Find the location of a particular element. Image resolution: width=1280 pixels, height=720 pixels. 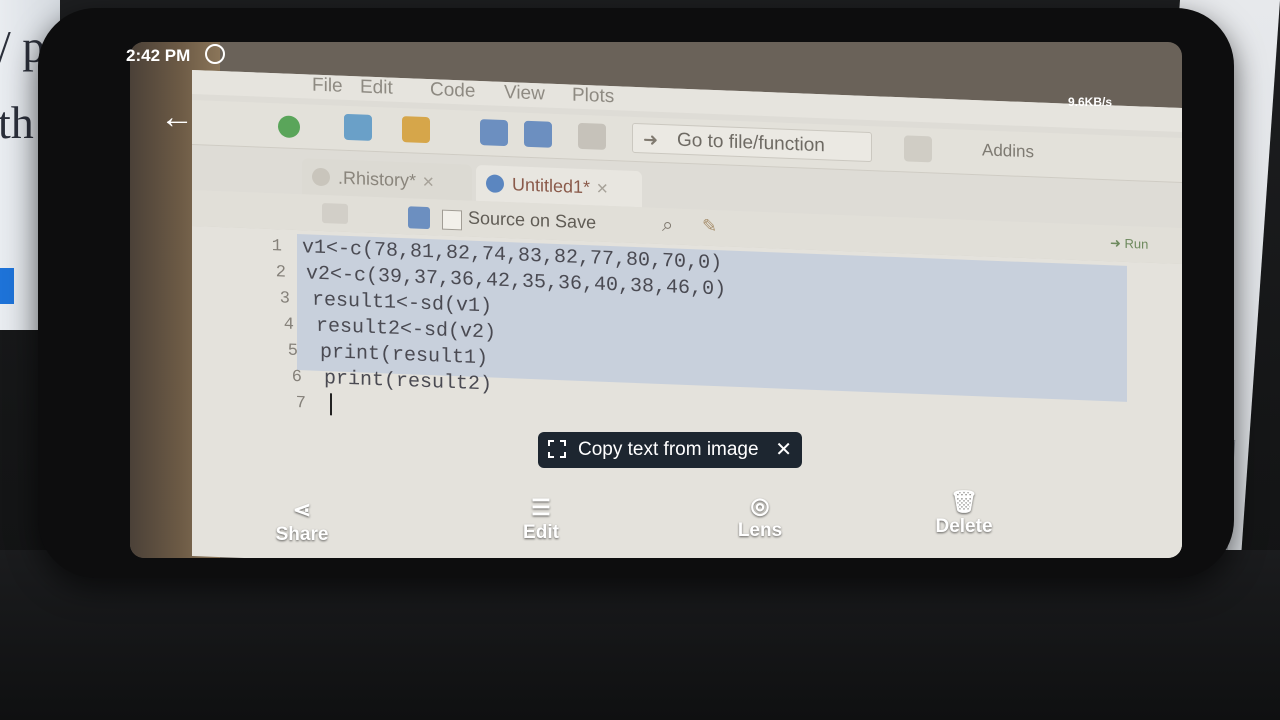

share-icon: ⋖ is located at coordinates (302, 509).